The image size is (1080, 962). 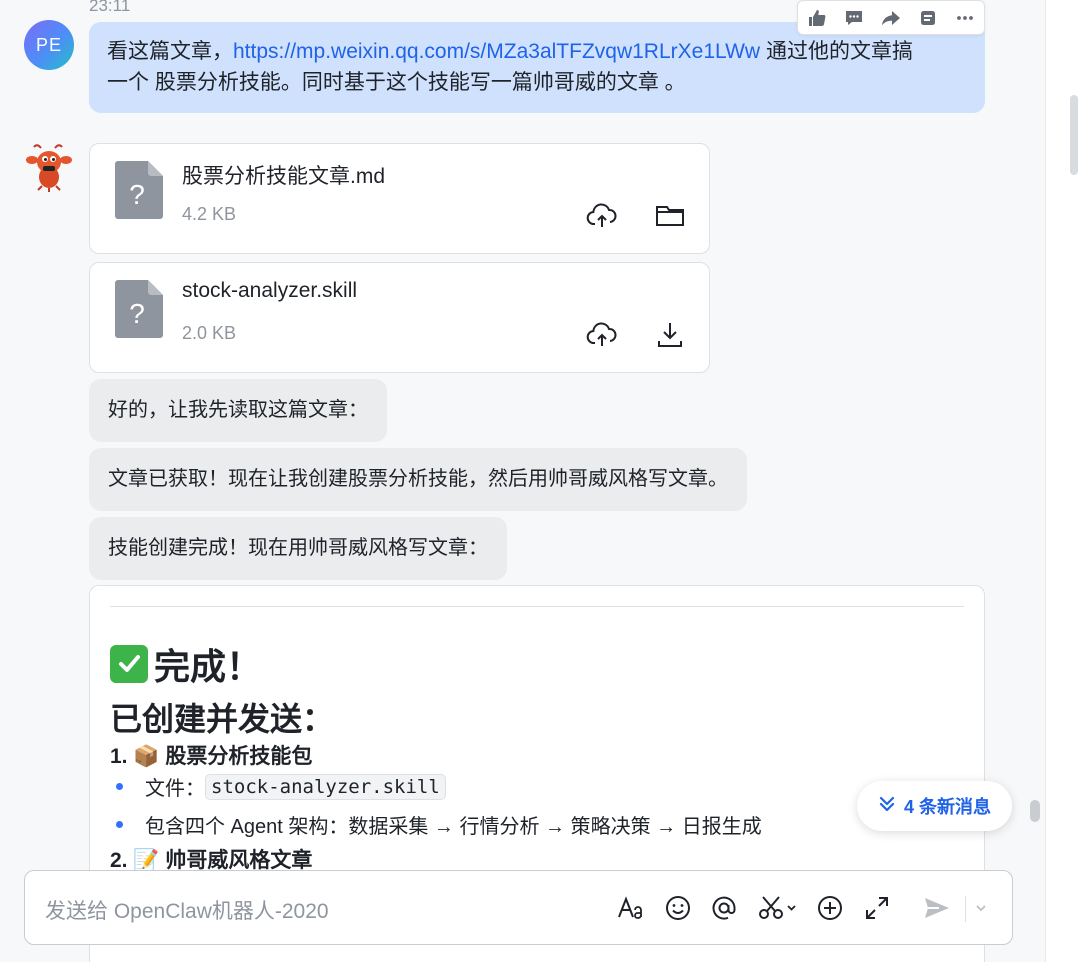 What do you see at coordinates (418, 479) in the screenshot?
I see `bot-message-bubble: 文章已获取！现在让我创建股票分析技能，然后用帅哥威风格写文章。` at bounding box center [418, 479].